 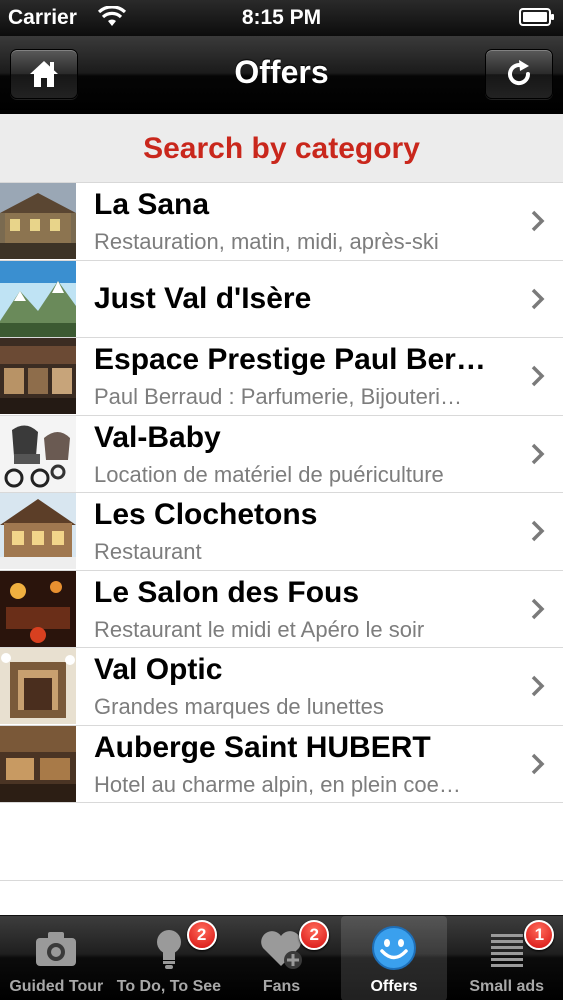 I want to click on tab-fans: 2 Fans, so click(x=281, y=958).